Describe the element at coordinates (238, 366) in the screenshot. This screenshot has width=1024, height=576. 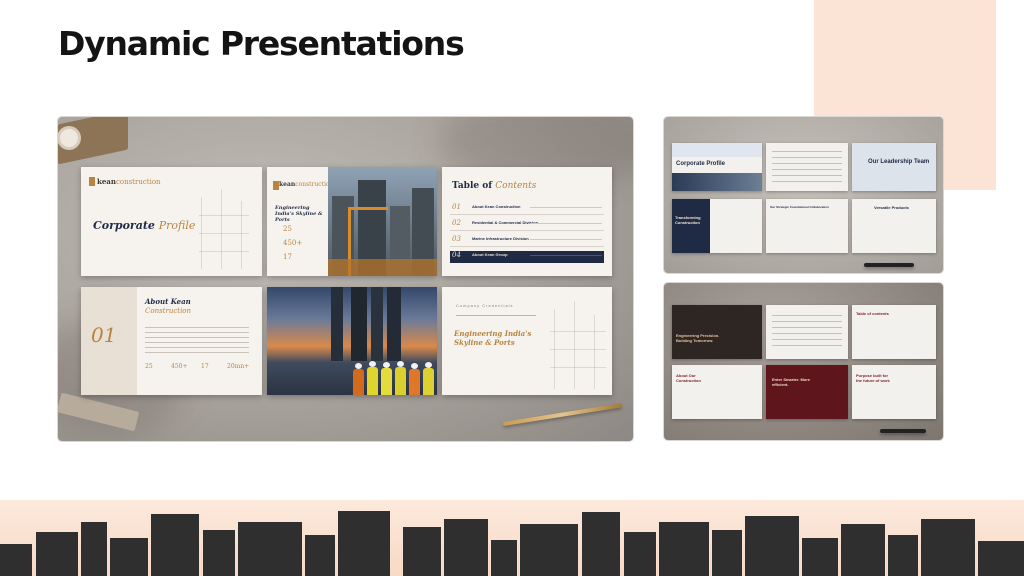
I see `stat-sqft: 20mn+` at that location.